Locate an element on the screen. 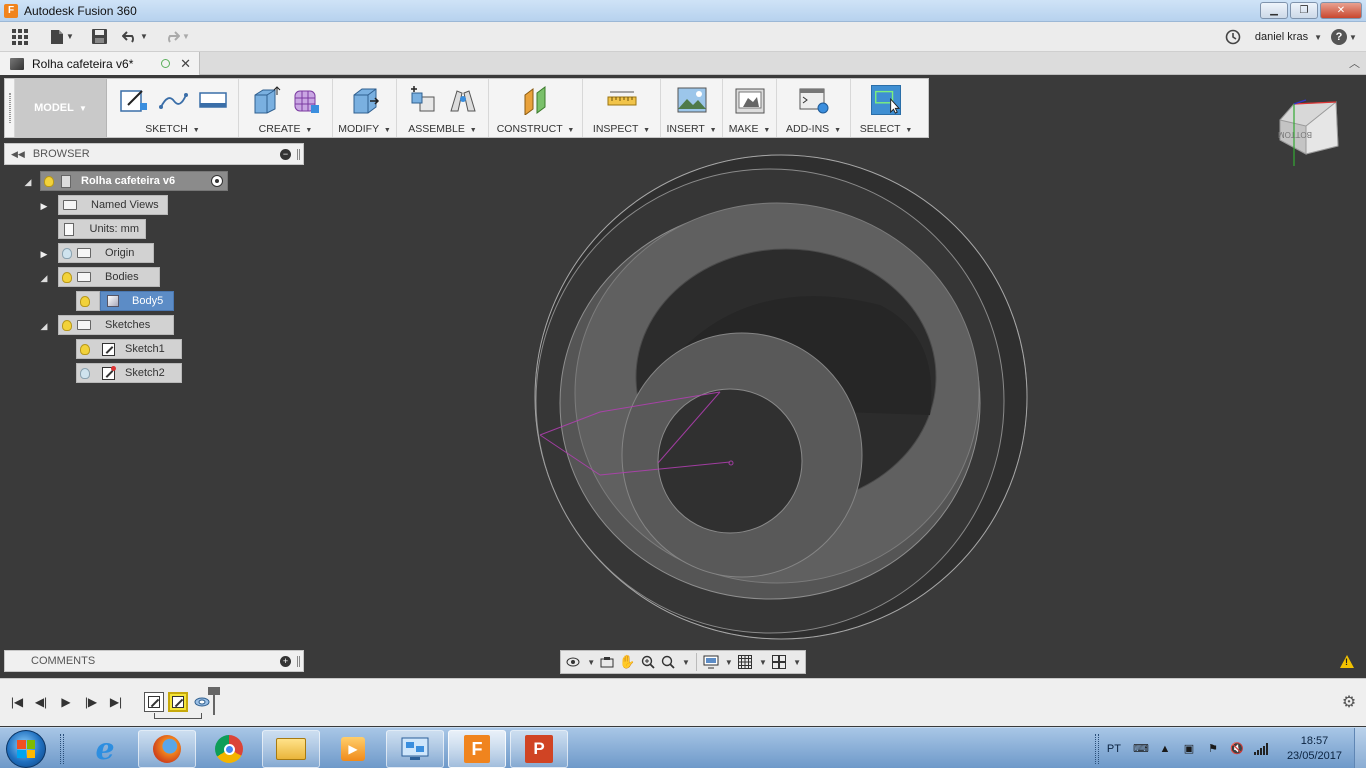  new-component-icon is located at coordinates (423, 100).